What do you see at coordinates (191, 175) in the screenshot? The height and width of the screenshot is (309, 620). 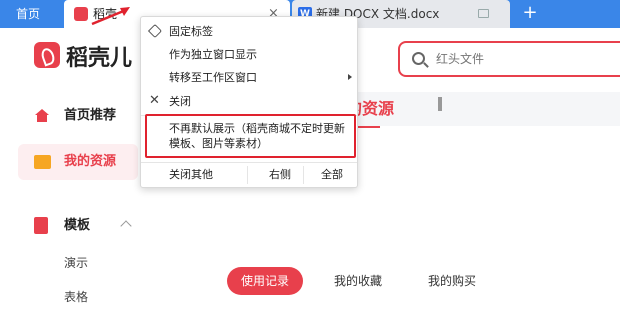 I see `menu-close-others: 关闭其他` at bounding box center [191, 175].